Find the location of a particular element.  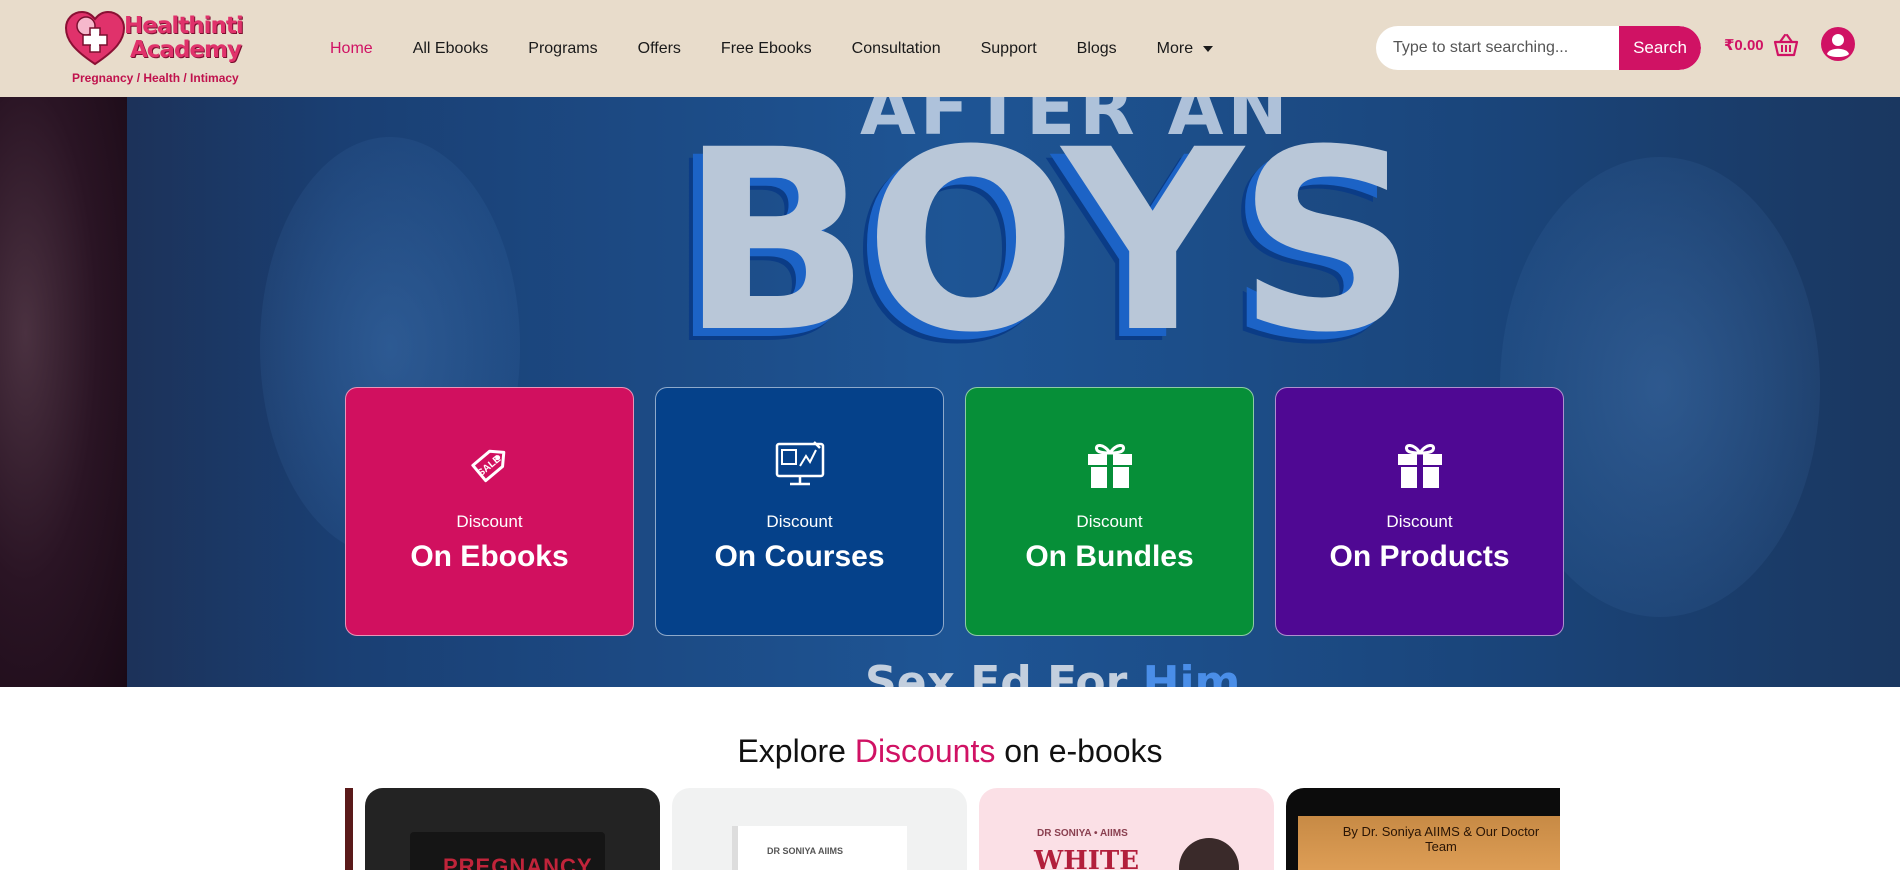

card-label-big: On Products is located at coordinates (1419, 556).